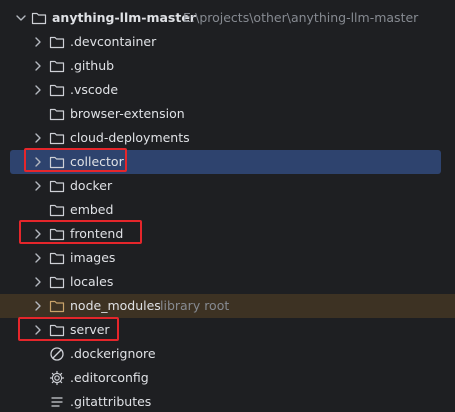  What do you see at coordinates (92, 281) in the screenshot?
I see `tree-item-label: locales` at bounding box center [92, 281].